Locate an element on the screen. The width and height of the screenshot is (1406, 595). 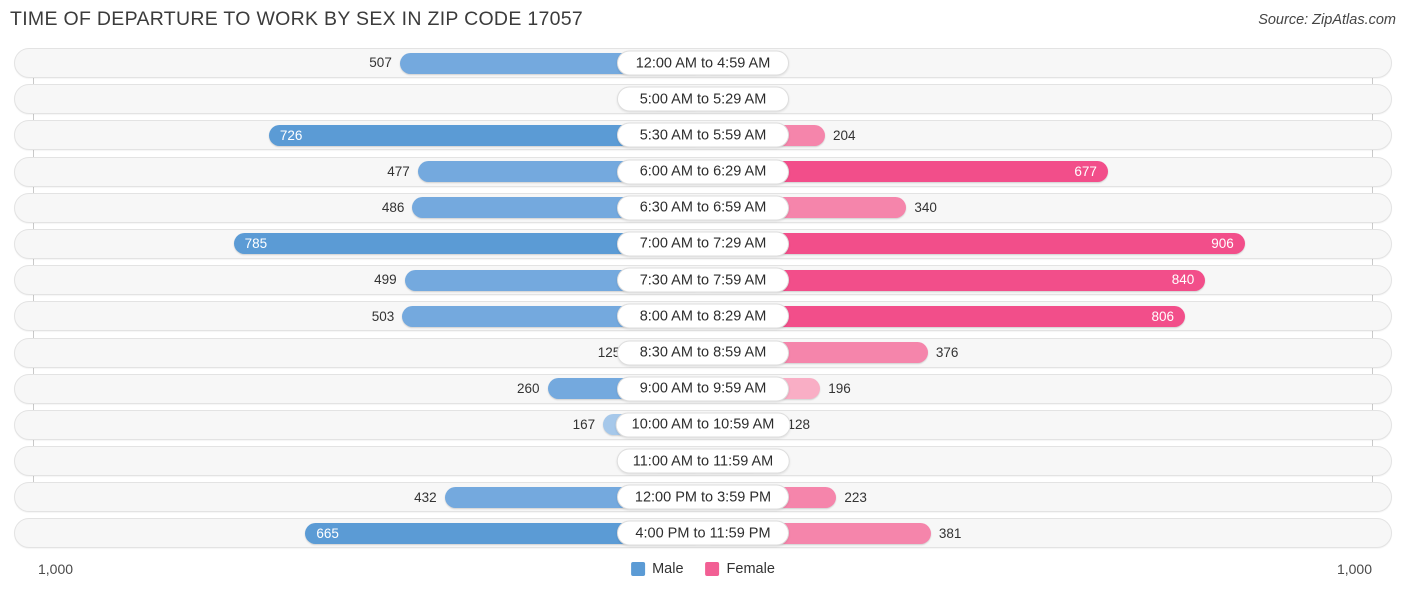
category-label: 11:00 AM to 11:59 AM is located at coordinates (703, 461).